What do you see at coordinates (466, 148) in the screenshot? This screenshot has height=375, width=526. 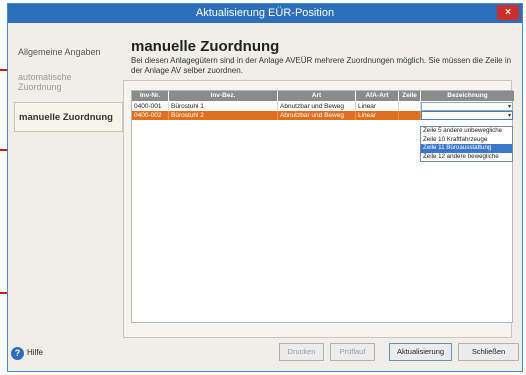 I see `dropdown-option: Zeile 11 Büroausstattung` at bounding box center [466, 148].